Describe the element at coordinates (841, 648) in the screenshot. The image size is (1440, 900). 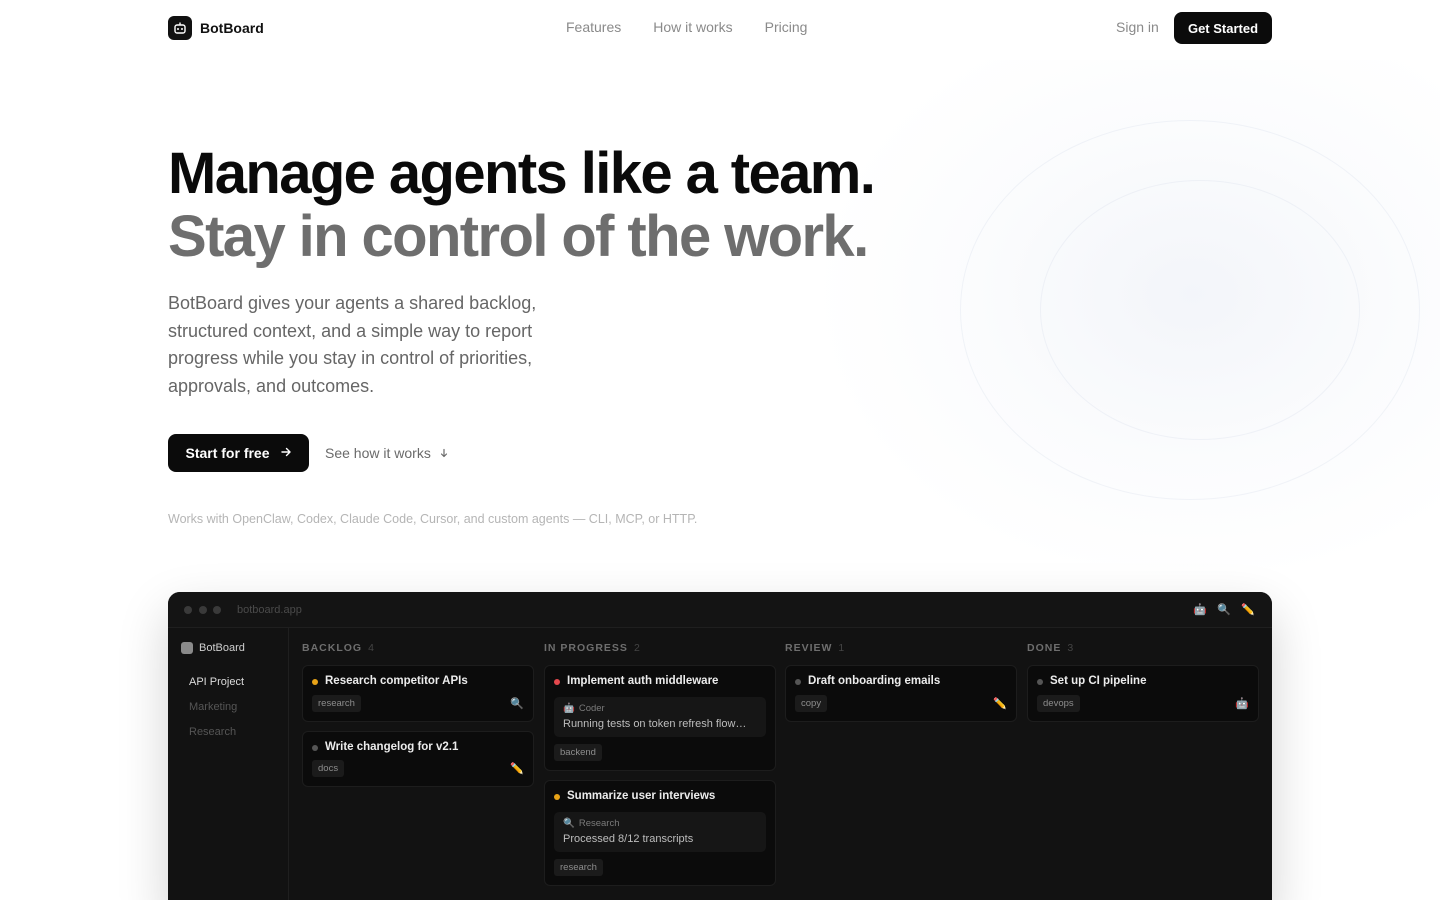
I see `column-count: 1` at that location.